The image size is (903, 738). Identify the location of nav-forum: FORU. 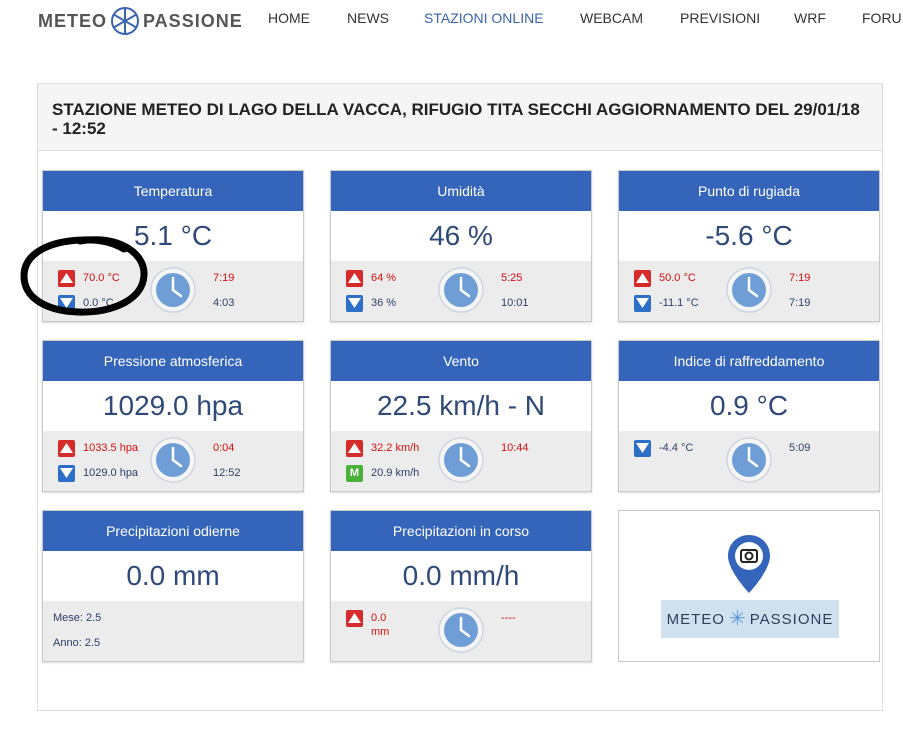
(882, 18).